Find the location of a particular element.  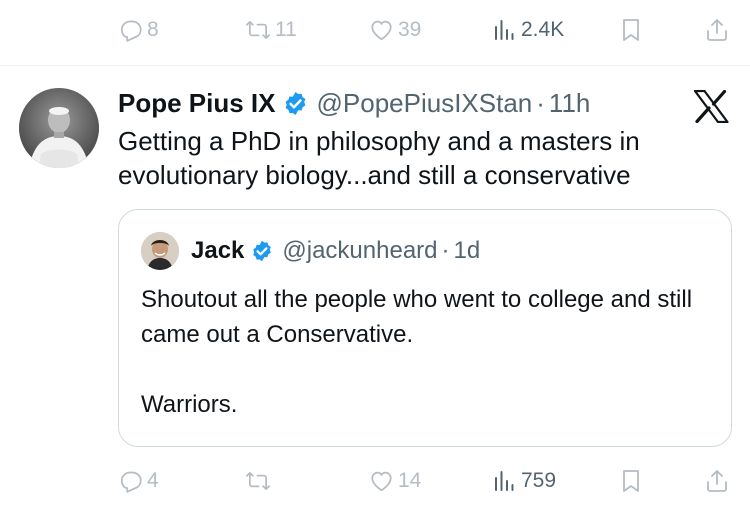

like-count: 14 is located at coordinates (410, 480).